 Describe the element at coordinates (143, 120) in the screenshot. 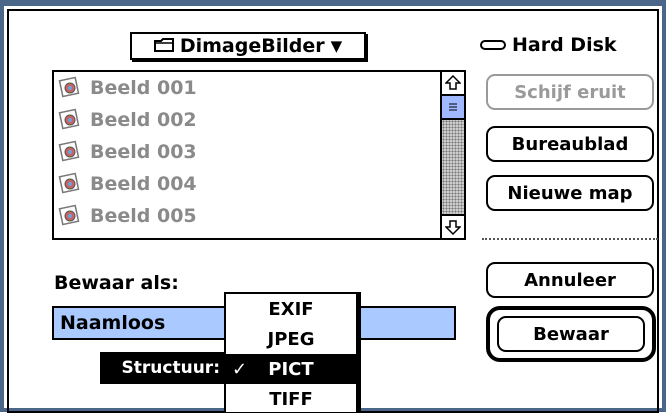

I see `file-list-item-label: Beeld 002` at that location.